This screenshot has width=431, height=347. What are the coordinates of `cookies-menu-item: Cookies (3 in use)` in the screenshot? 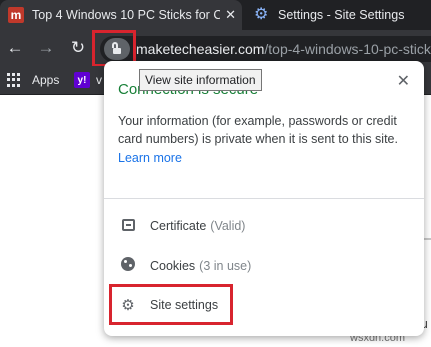 It's located at (264, 266).